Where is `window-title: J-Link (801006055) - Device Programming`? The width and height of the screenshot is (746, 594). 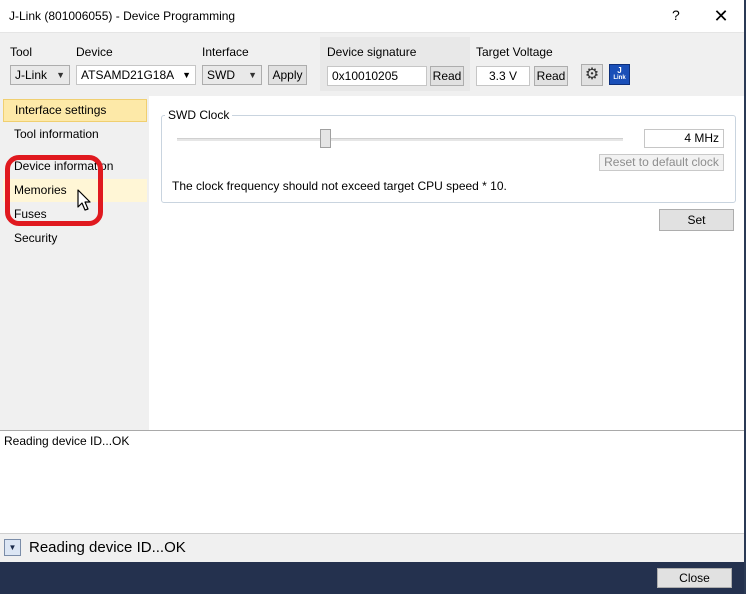
window-title: J-Link (801006055) - Device Programming is located at coordinates (122, 16).